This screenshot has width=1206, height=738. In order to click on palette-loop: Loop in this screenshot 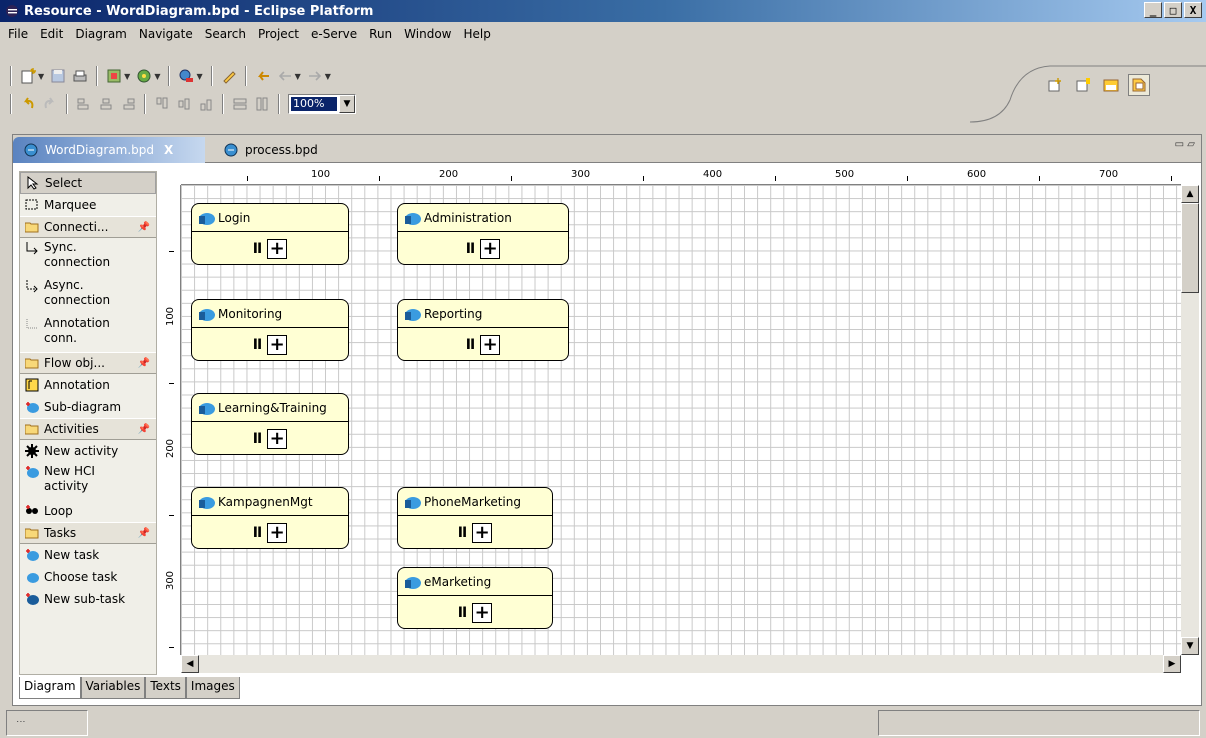, I will do `click(88, 511)`.